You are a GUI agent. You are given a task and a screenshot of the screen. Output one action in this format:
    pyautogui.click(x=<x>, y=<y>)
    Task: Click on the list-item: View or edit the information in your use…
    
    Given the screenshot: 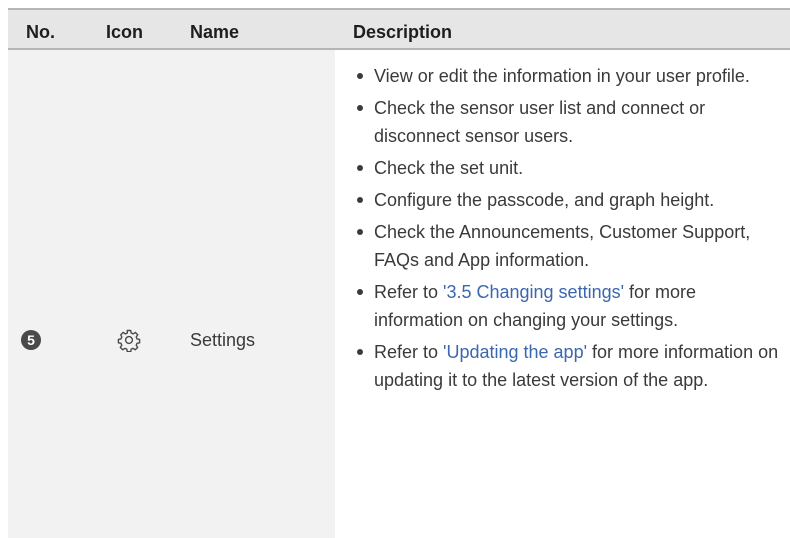 What is the action you would take?
    pyautogui.click(x=569, y=76)
    